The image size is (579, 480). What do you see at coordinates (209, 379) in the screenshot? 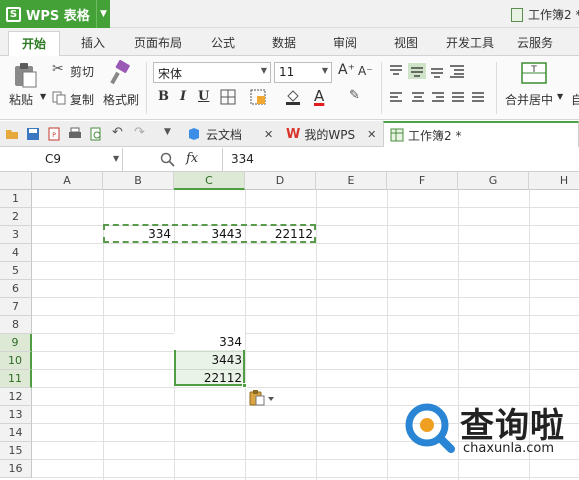
I see `cell-c11: 22112` at bounding box center [209, 379].